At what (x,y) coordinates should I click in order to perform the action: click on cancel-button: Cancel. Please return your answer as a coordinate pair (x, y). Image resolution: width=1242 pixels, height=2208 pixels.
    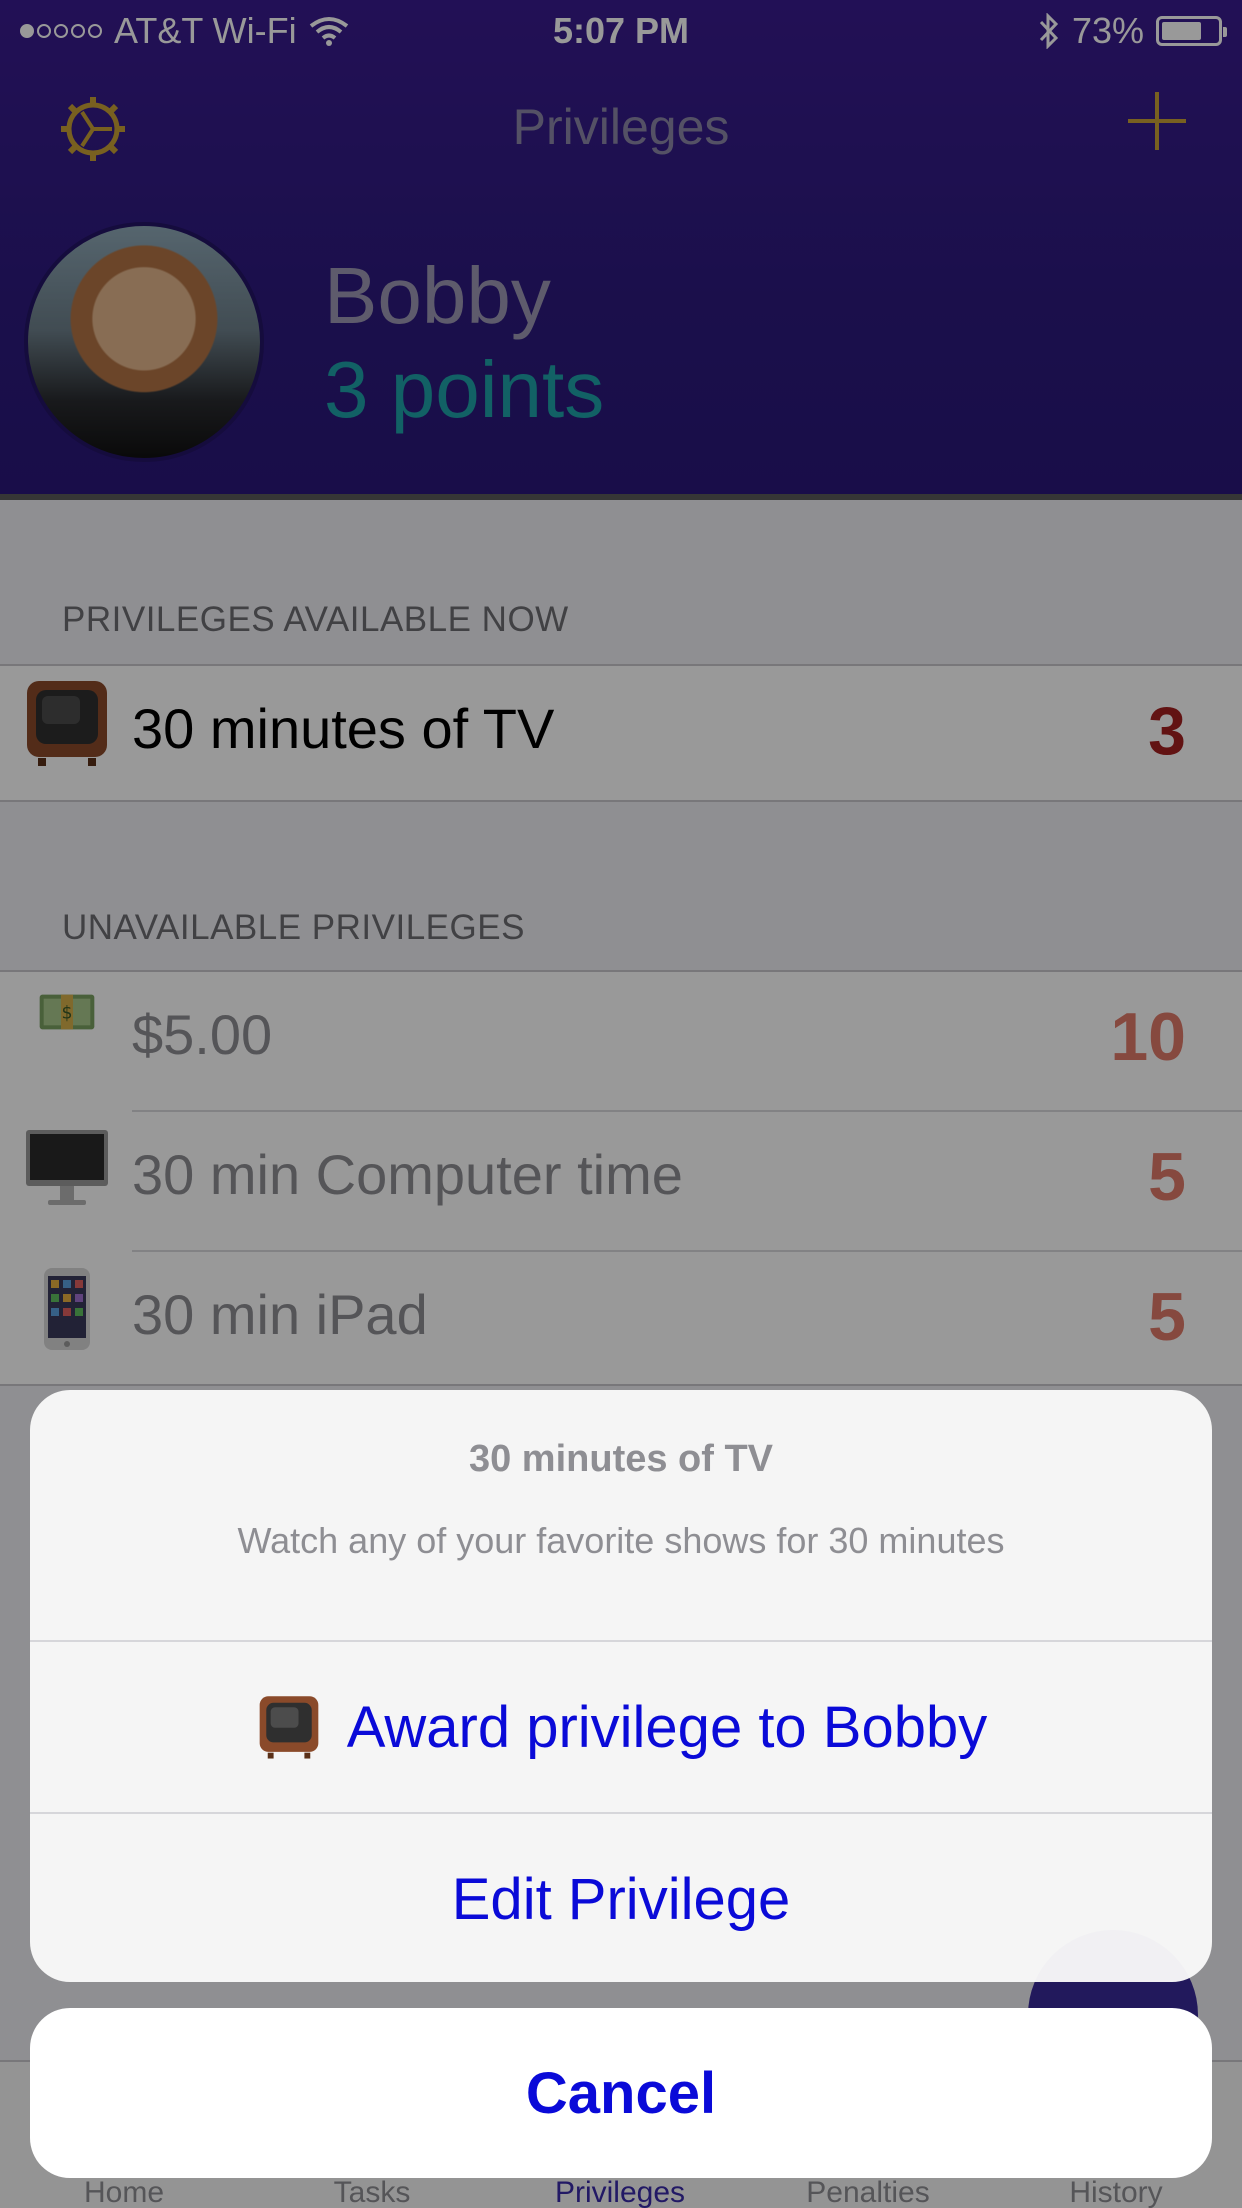
    Looking at the image, I should click on (621, 2093).